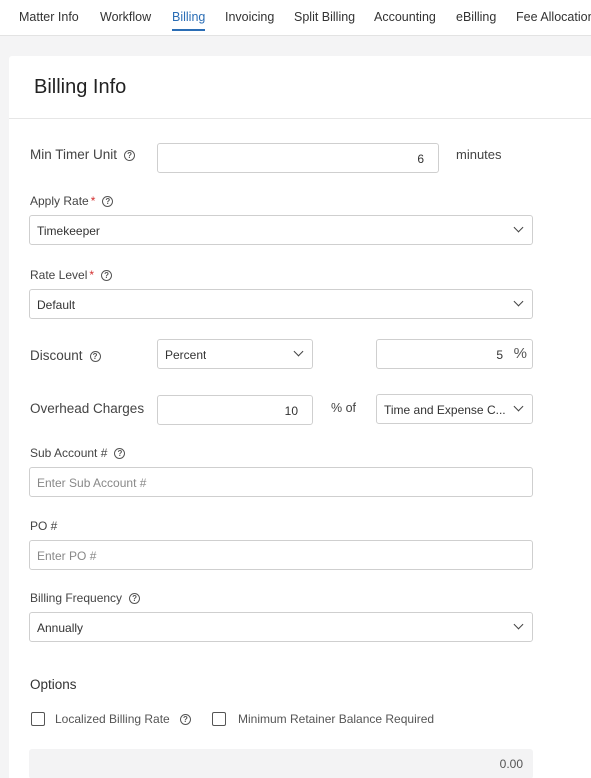  What do you see at coordinates (65, 355) in the screenshot?
I see `discount-label: Discount?` at bounding box center [65, 355].